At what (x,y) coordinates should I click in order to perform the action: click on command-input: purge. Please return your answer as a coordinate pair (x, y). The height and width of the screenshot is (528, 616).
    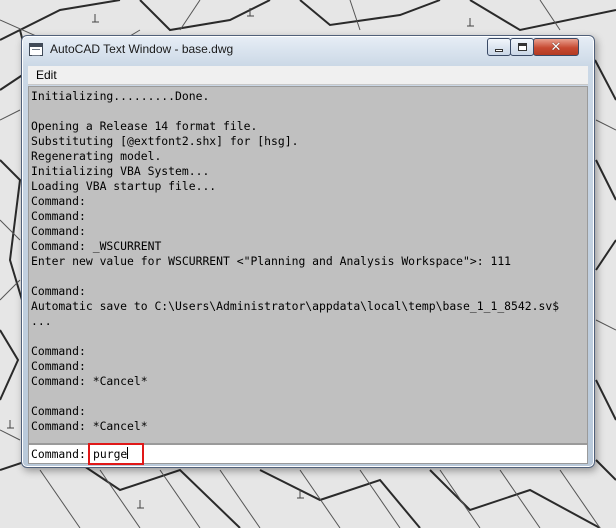
    Looking at the image, I should click on (116, 454).